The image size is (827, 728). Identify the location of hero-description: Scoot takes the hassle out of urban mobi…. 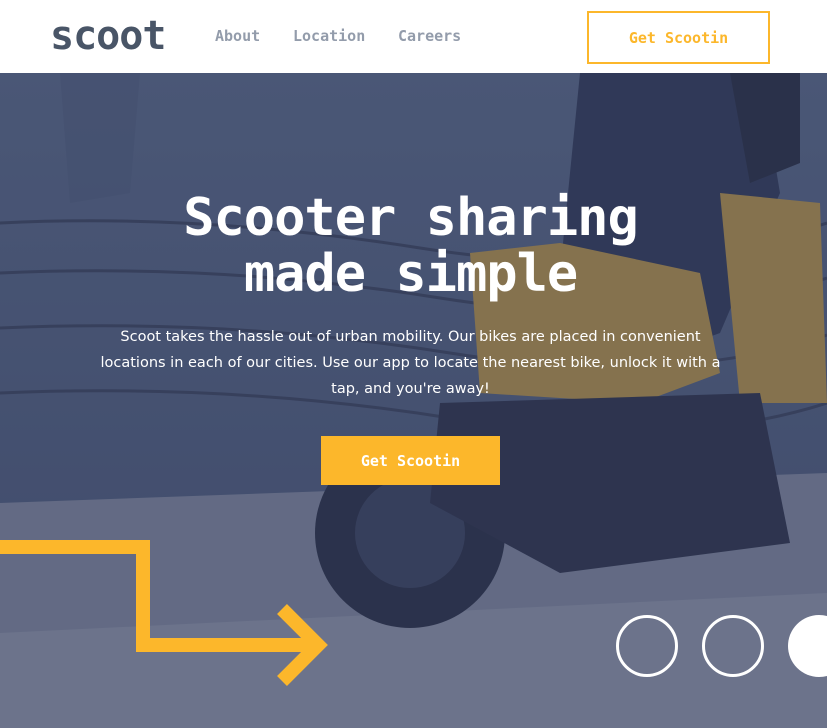
(410, 363).